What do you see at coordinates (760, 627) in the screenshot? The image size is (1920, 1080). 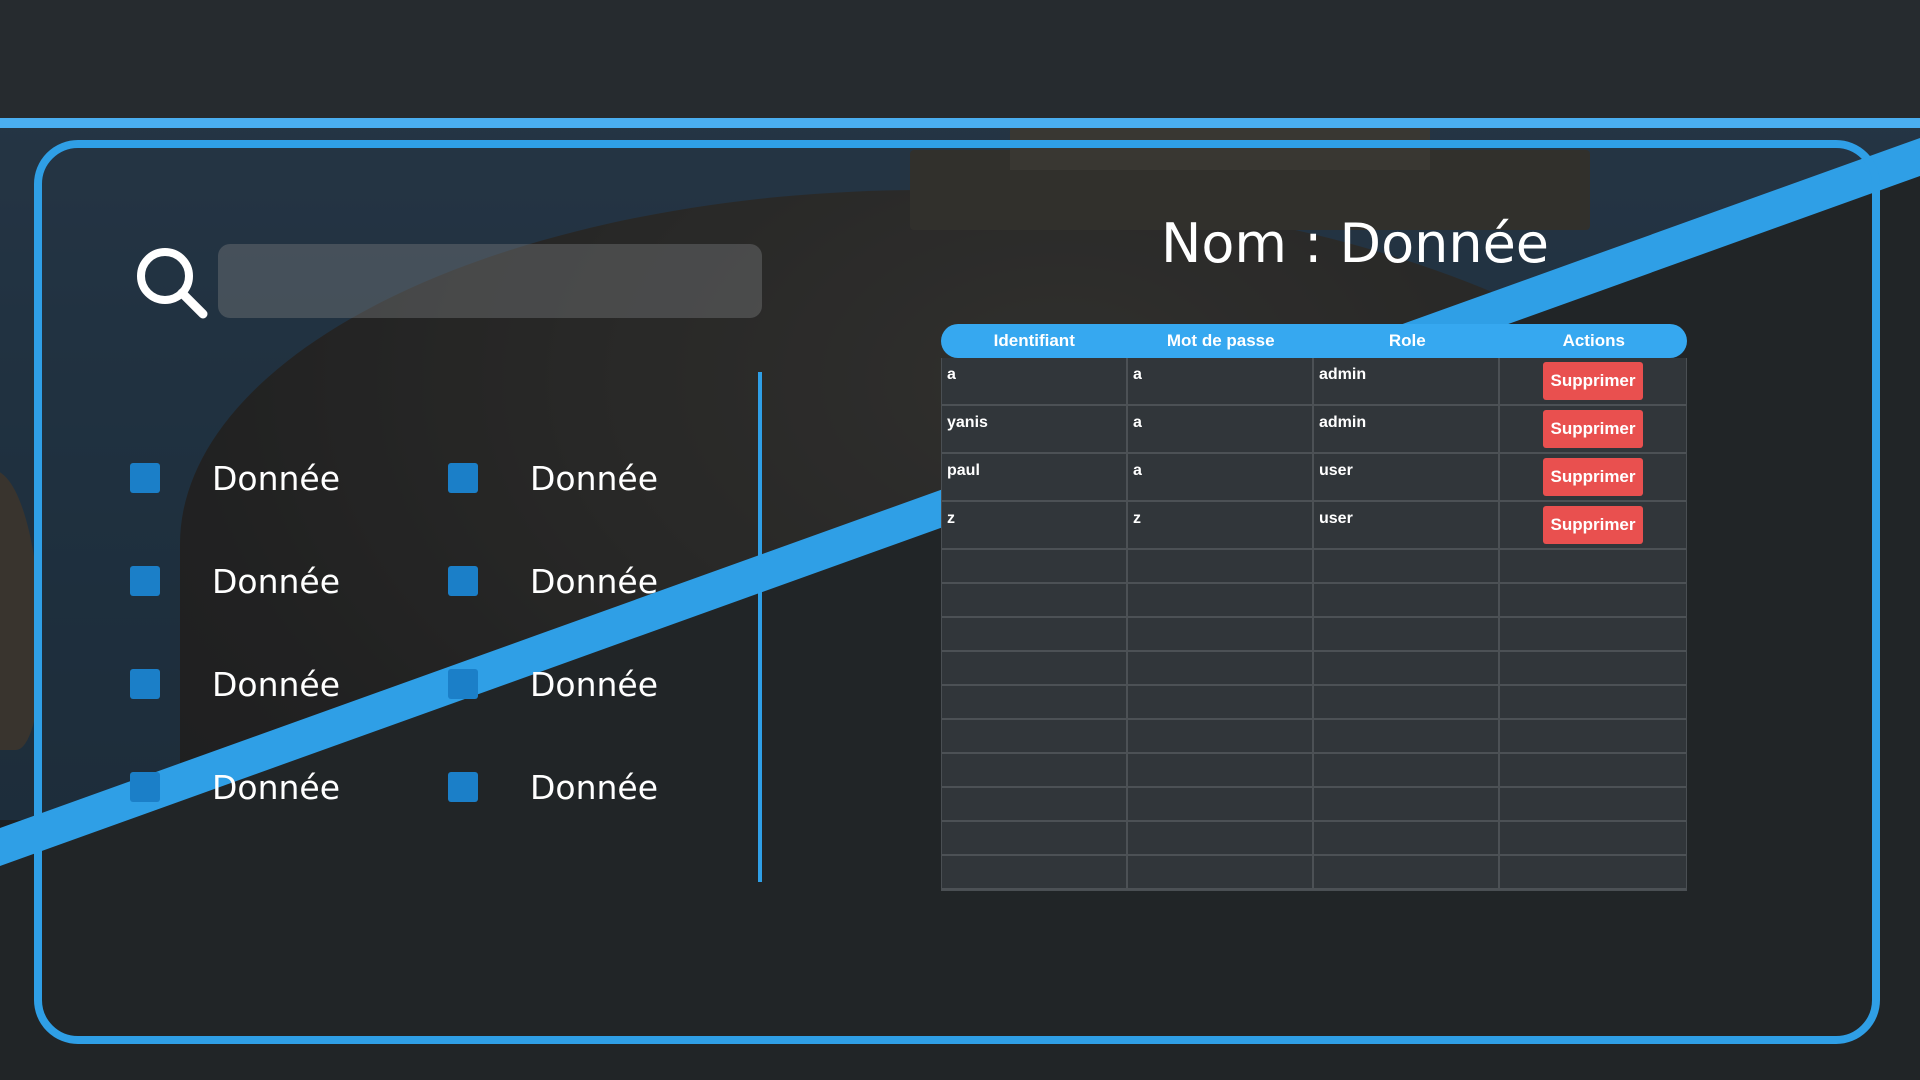 I see `vertical-divider` at bounding box center [760, 627].